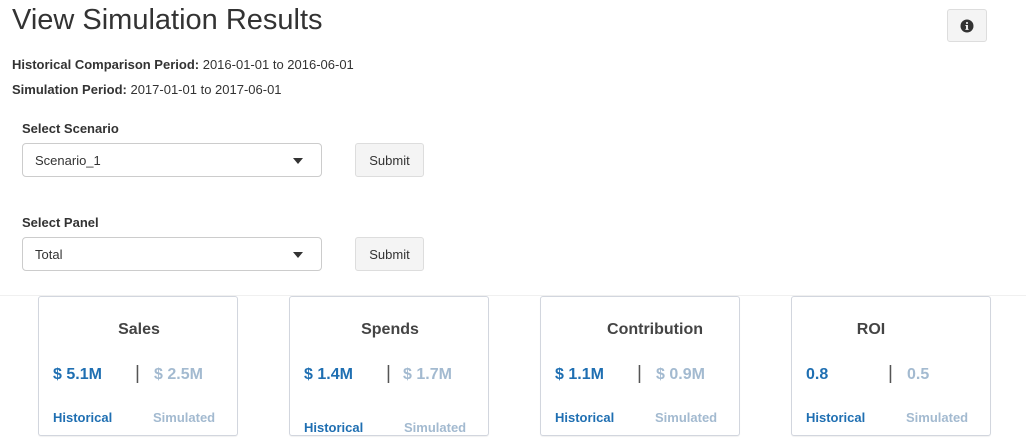 The width and height of the screenshot is (1026, 444). Describe the element at coordinates (918, 374) in the screenshot. I see `simulated-value: 0.5` at that location.